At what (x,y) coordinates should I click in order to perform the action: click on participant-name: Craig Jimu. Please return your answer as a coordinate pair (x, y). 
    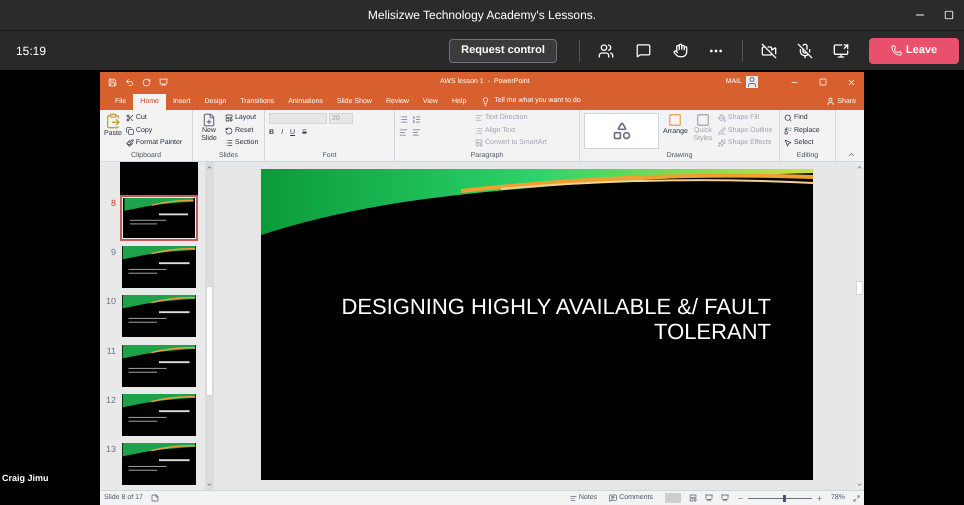
    Looking at the image, I should click on (25, 478).